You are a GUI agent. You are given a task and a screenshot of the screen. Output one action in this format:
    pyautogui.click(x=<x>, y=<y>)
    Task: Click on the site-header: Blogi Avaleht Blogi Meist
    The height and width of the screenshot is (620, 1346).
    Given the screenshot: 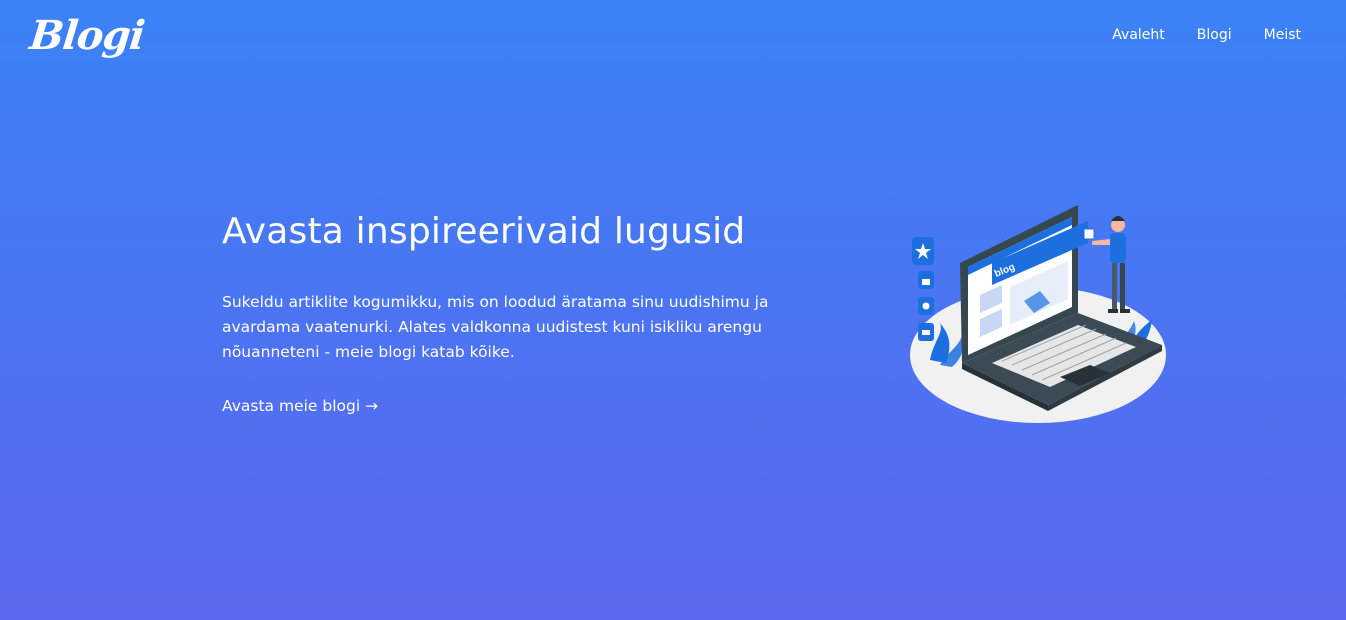 What is the action you would take?
    pyautogui.click(x=673, y=40)
    